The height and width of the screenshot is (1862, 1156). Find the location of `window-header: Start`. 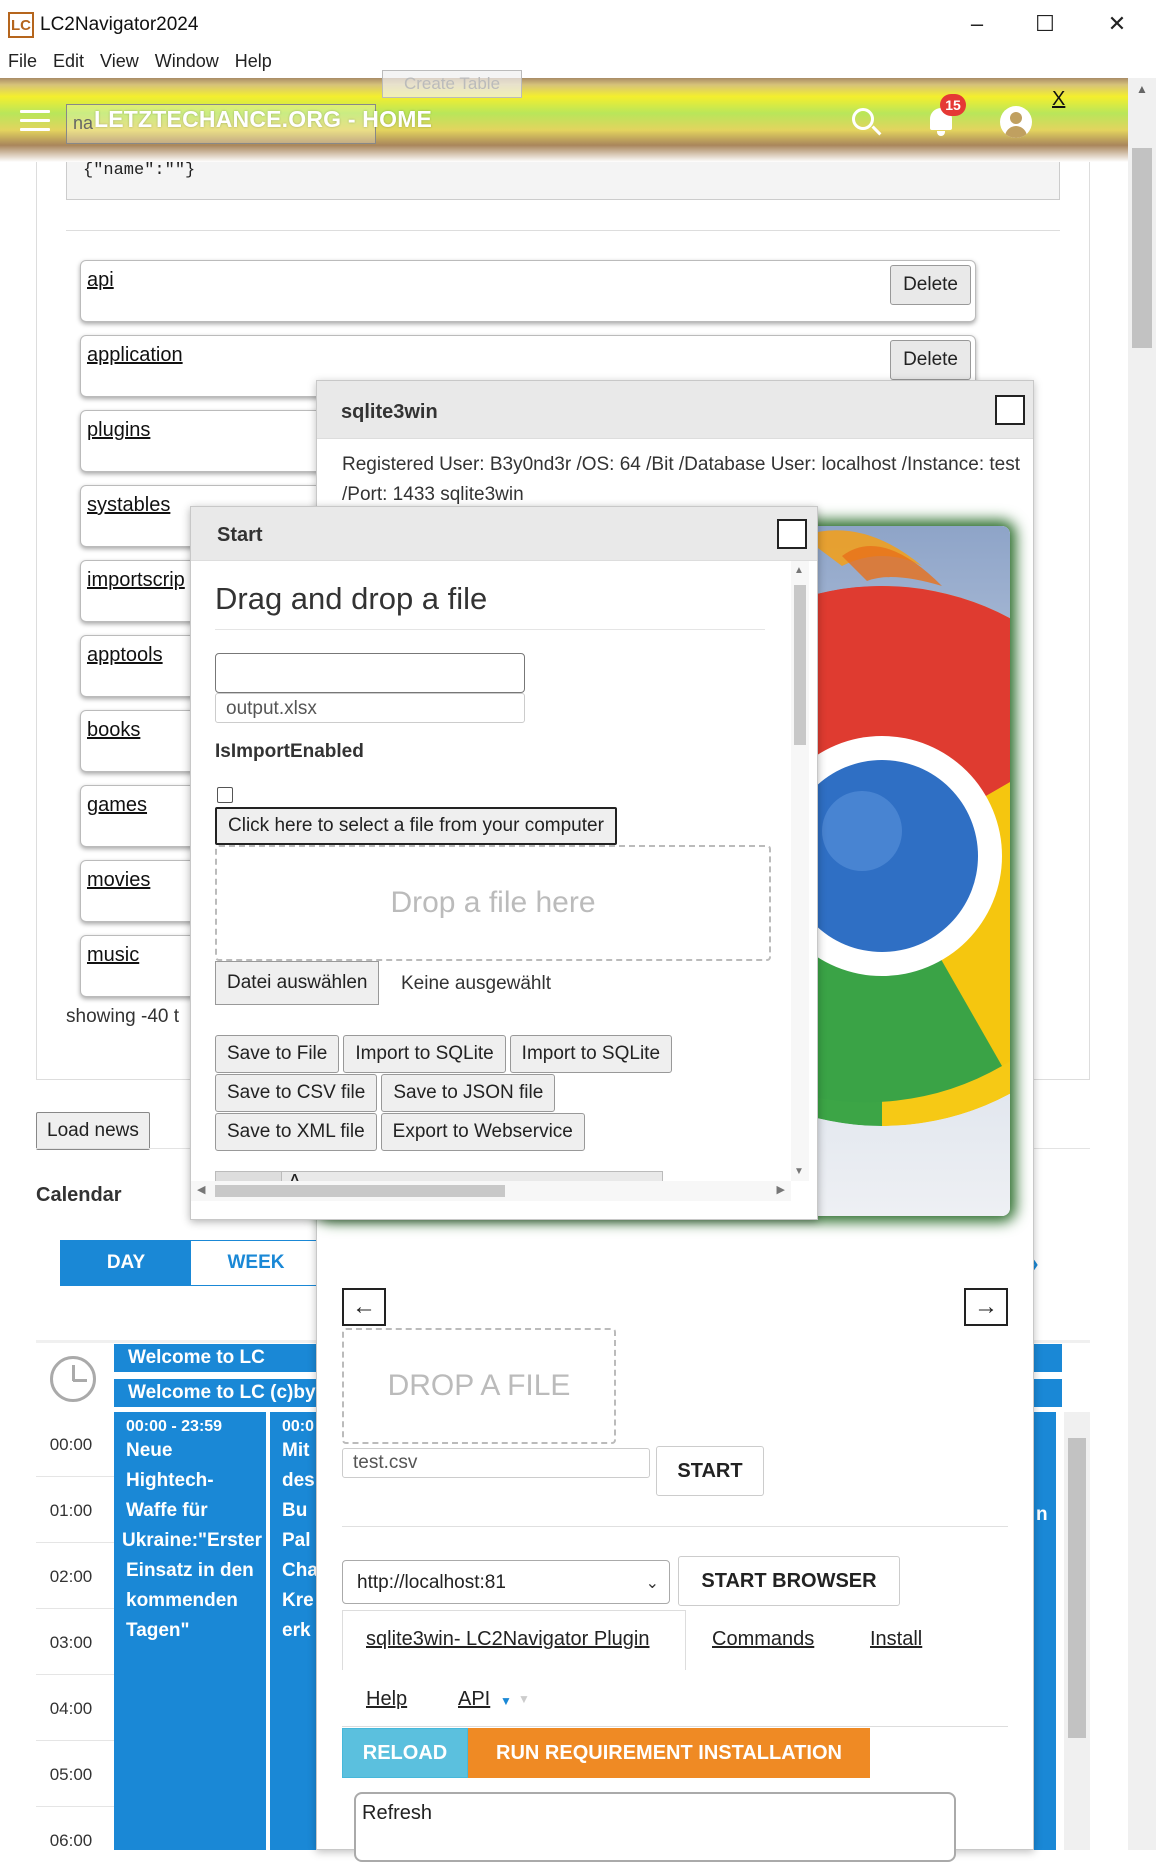

window-header: Start is located at coordinates (504, 534).